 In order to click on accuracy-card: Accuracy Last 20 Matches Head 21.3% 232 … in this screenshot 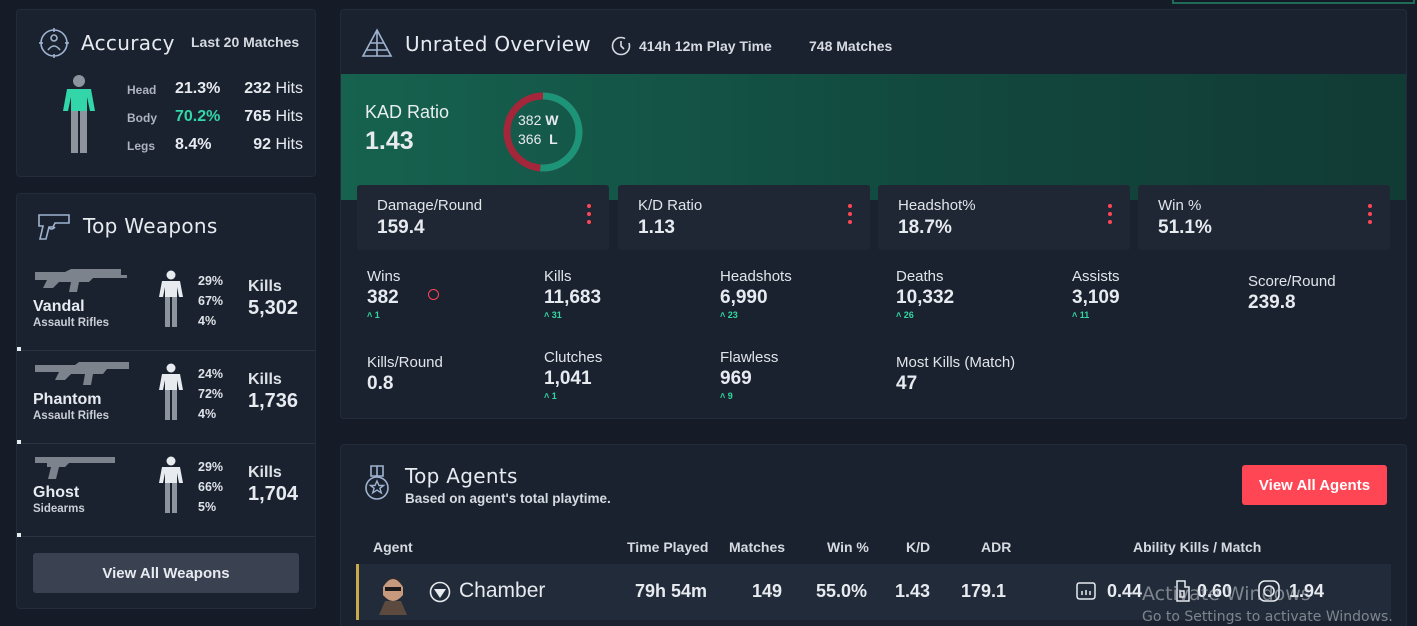, I will do `click(166, 93)`.